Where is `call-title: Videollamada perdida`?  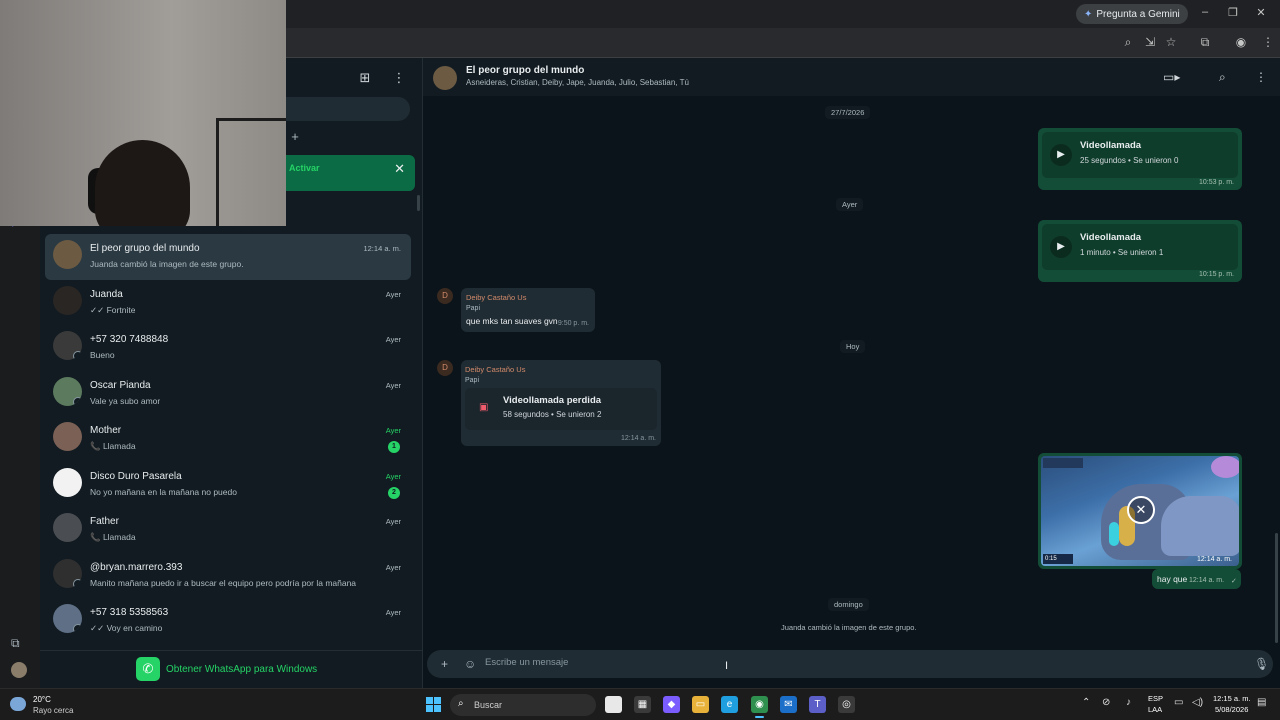 call-title: Videollamada perdida is located at coordinates (552, 400).